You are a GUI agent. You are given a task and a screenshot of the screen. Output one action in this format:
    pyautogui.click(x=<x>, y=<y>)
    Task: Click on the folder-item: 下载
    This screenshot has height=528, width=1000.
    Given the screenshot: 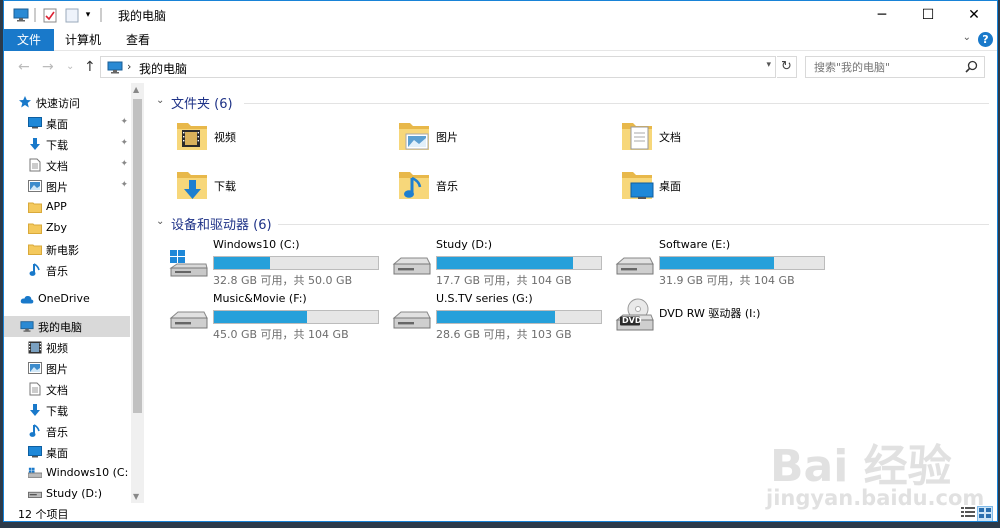 What is the action you would take?
    pyautogui.click(x=274, y=186)
    